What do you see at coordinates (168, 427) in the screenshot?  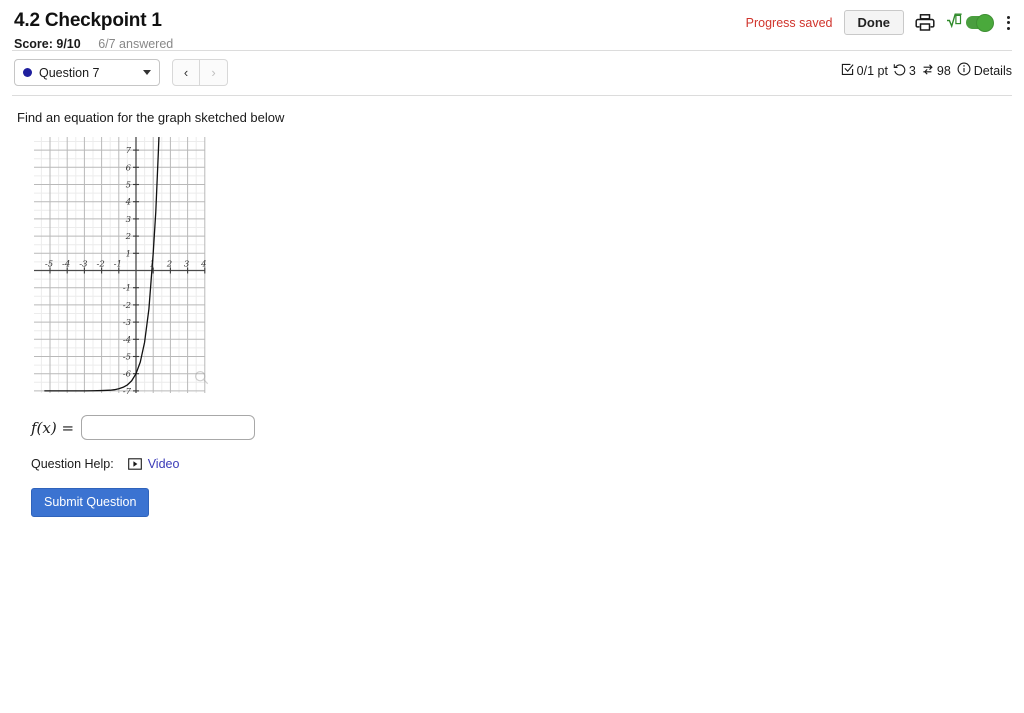 I see `answer-input` at bounding box center [168, 427].